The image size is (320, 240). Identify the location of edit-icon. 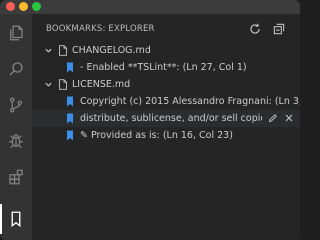
(273, 119).